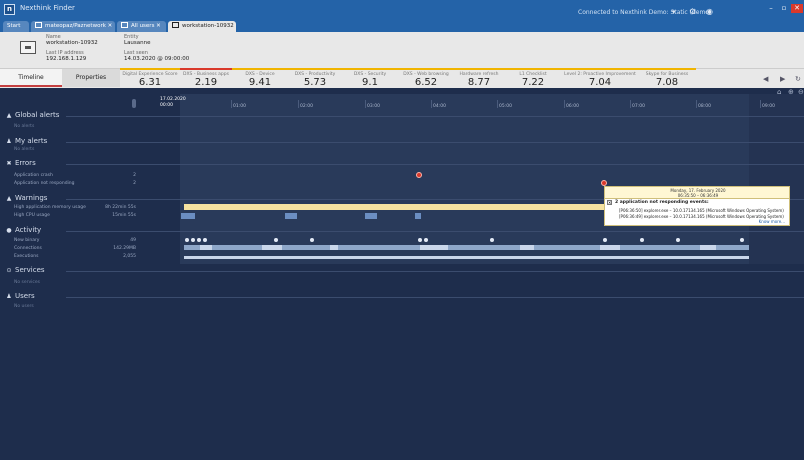  I want to click on connection-dropdown-icon: ▾, so click(674, 12).